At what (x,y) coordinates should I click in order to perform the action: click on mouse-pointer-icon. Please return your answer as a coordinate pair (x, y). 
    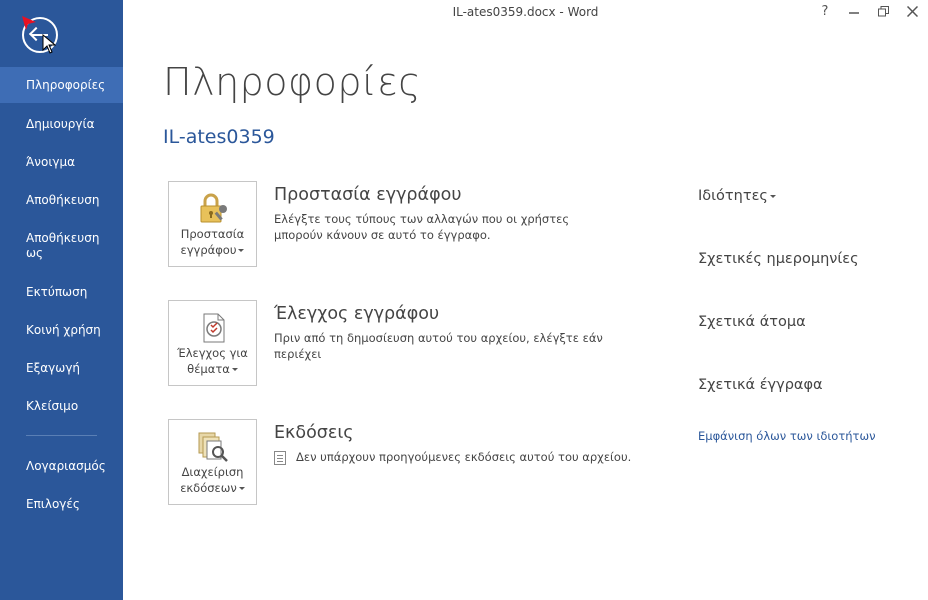
    Looking at the image, I should click on (49, 45).